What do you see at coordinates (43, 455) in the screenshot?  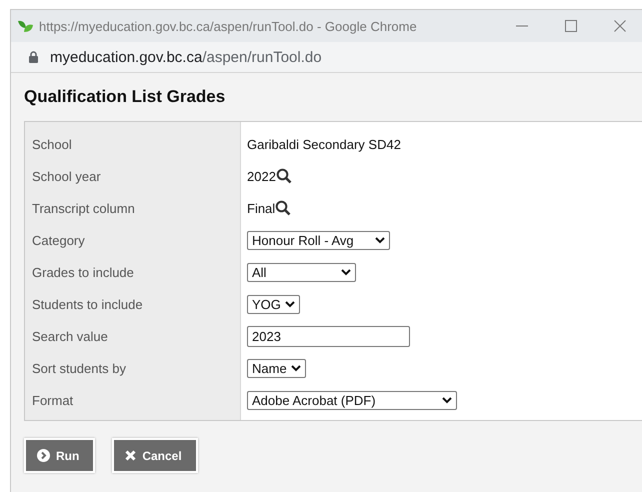 I see `chevron-circle-icon` at bounding box center [43, 455].